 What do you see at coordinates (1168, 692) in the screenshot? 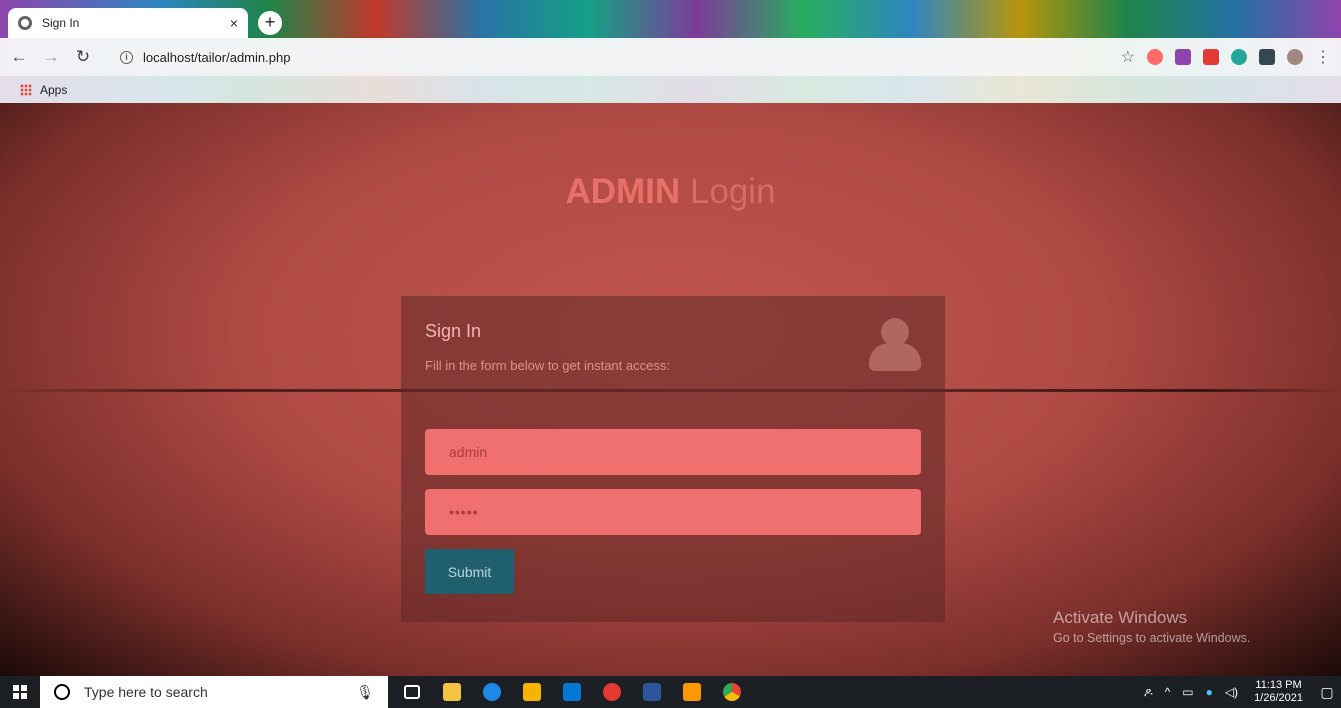
I see `chevron-up-icon: ^` at bounding box center [1168, 692].